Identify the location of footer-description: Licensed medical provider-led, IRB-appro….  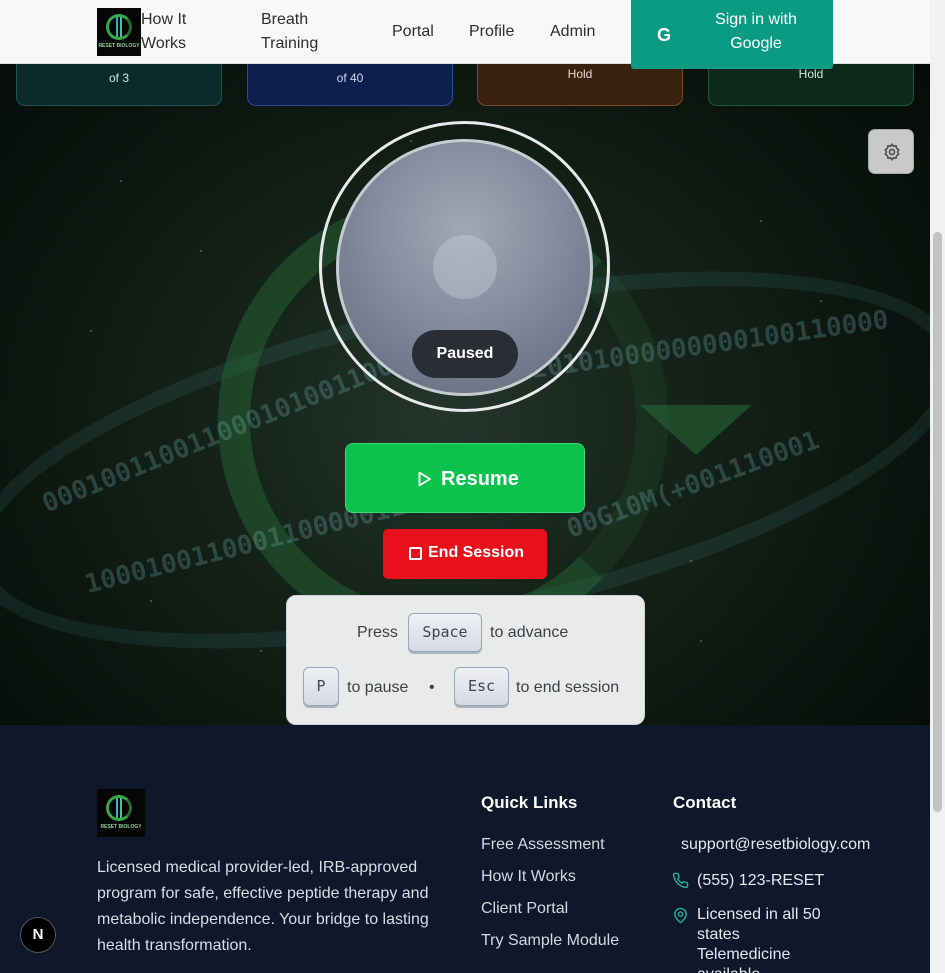
(263, 906).